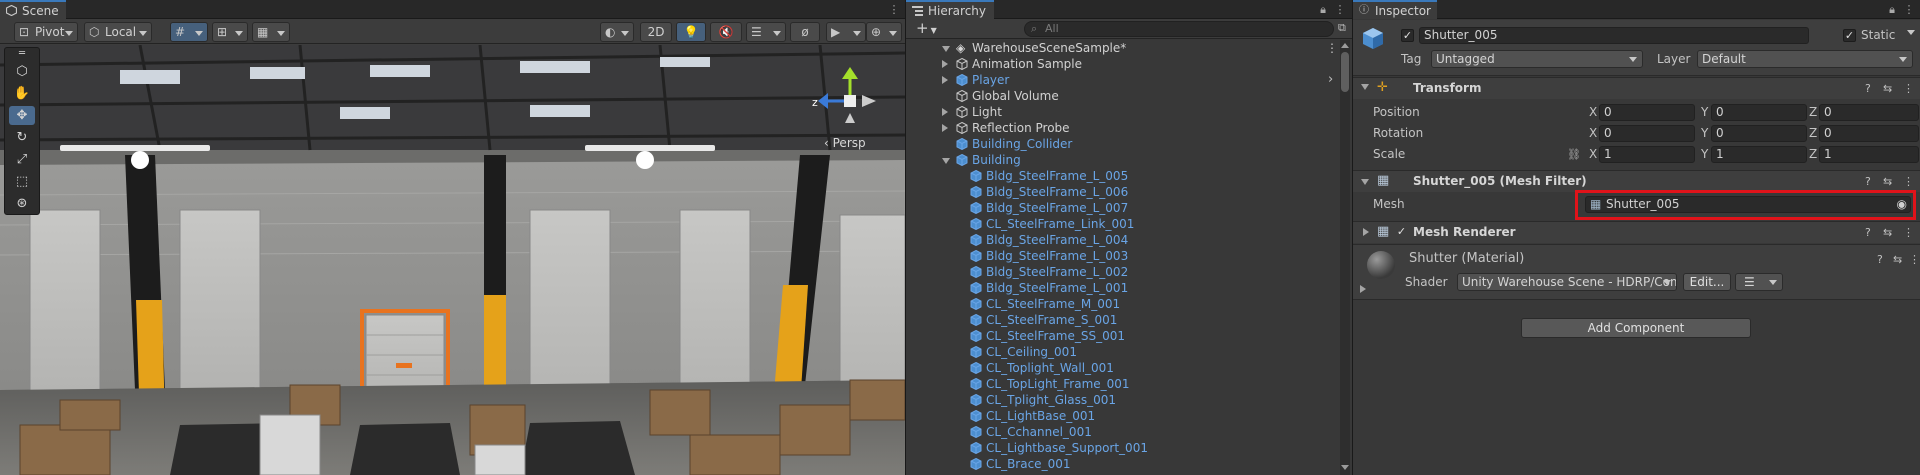  What do you see at coordinates (1805, 59) in the screenshot?
I see `layer-dropdown: Default` at bounding box center [1805, 59].